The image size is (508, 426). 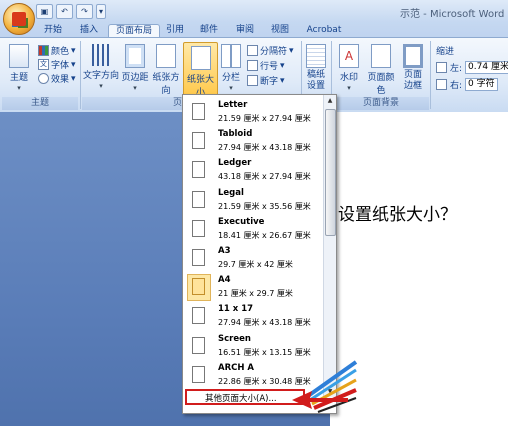 I want to click on paper-size-item: Tabloid 27.94 厘米 x 43.18 厘米, so click(x=253, y=141).